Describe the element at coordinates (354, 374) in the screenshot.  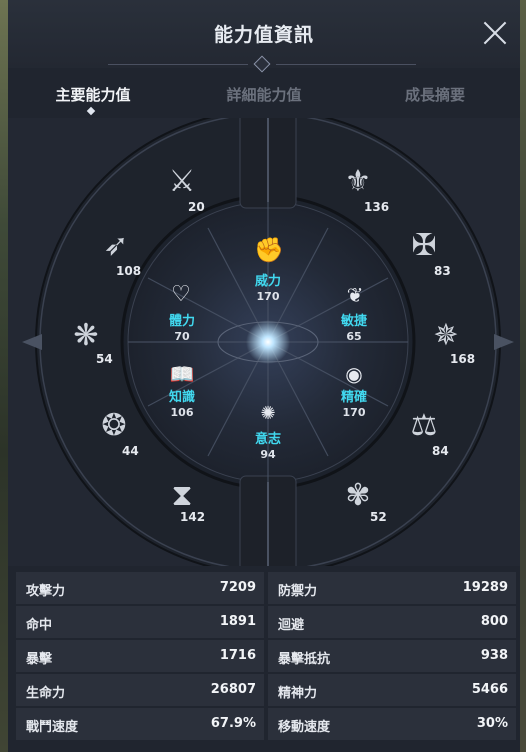
I see `eye-icon: ◉` at that location.